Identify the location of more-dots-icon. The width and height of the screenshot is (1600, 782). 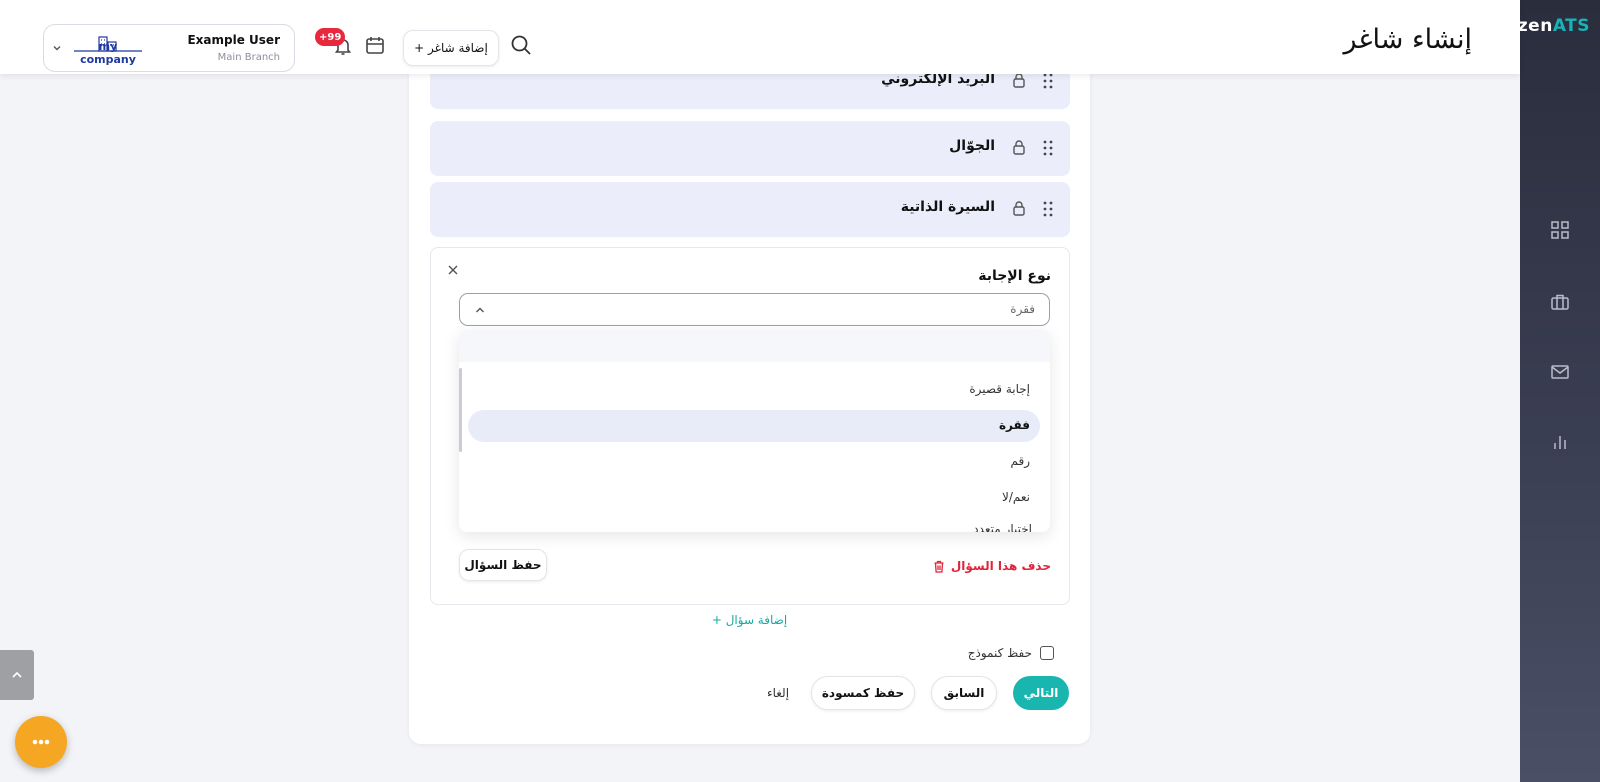
(41, 742).